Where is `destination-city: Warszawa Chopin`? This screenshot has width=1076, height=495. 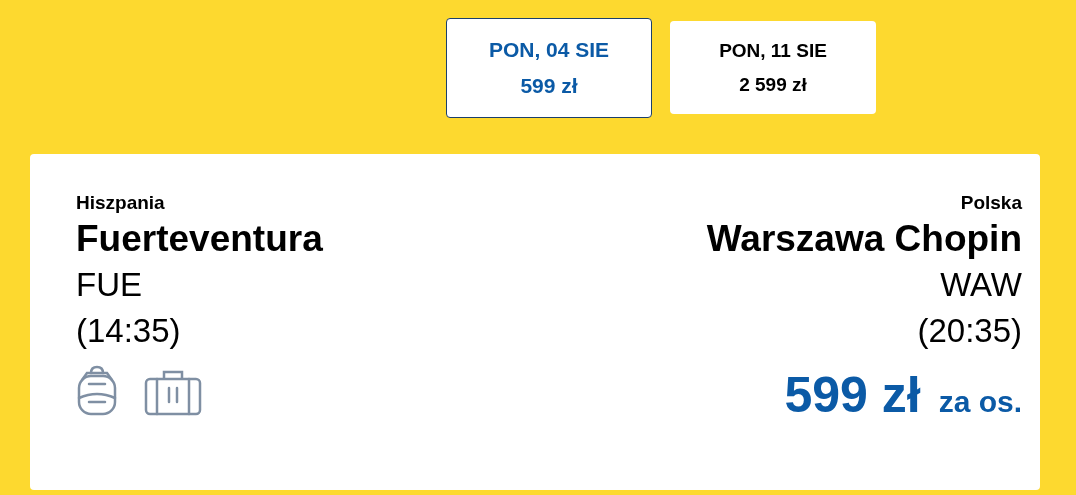
destination-city: Warszawa Chopin is located at coordinates (864, 239).